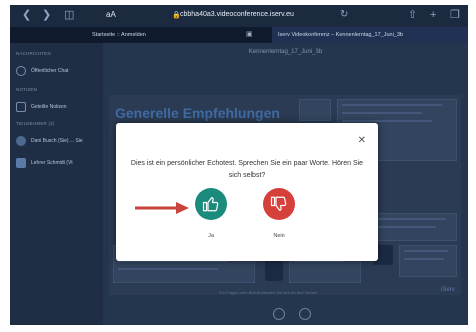  What do you see at coordinates (433, 15) in the screenshot?
I see `new-tab-icon: +` at bounding box center [433, 15].